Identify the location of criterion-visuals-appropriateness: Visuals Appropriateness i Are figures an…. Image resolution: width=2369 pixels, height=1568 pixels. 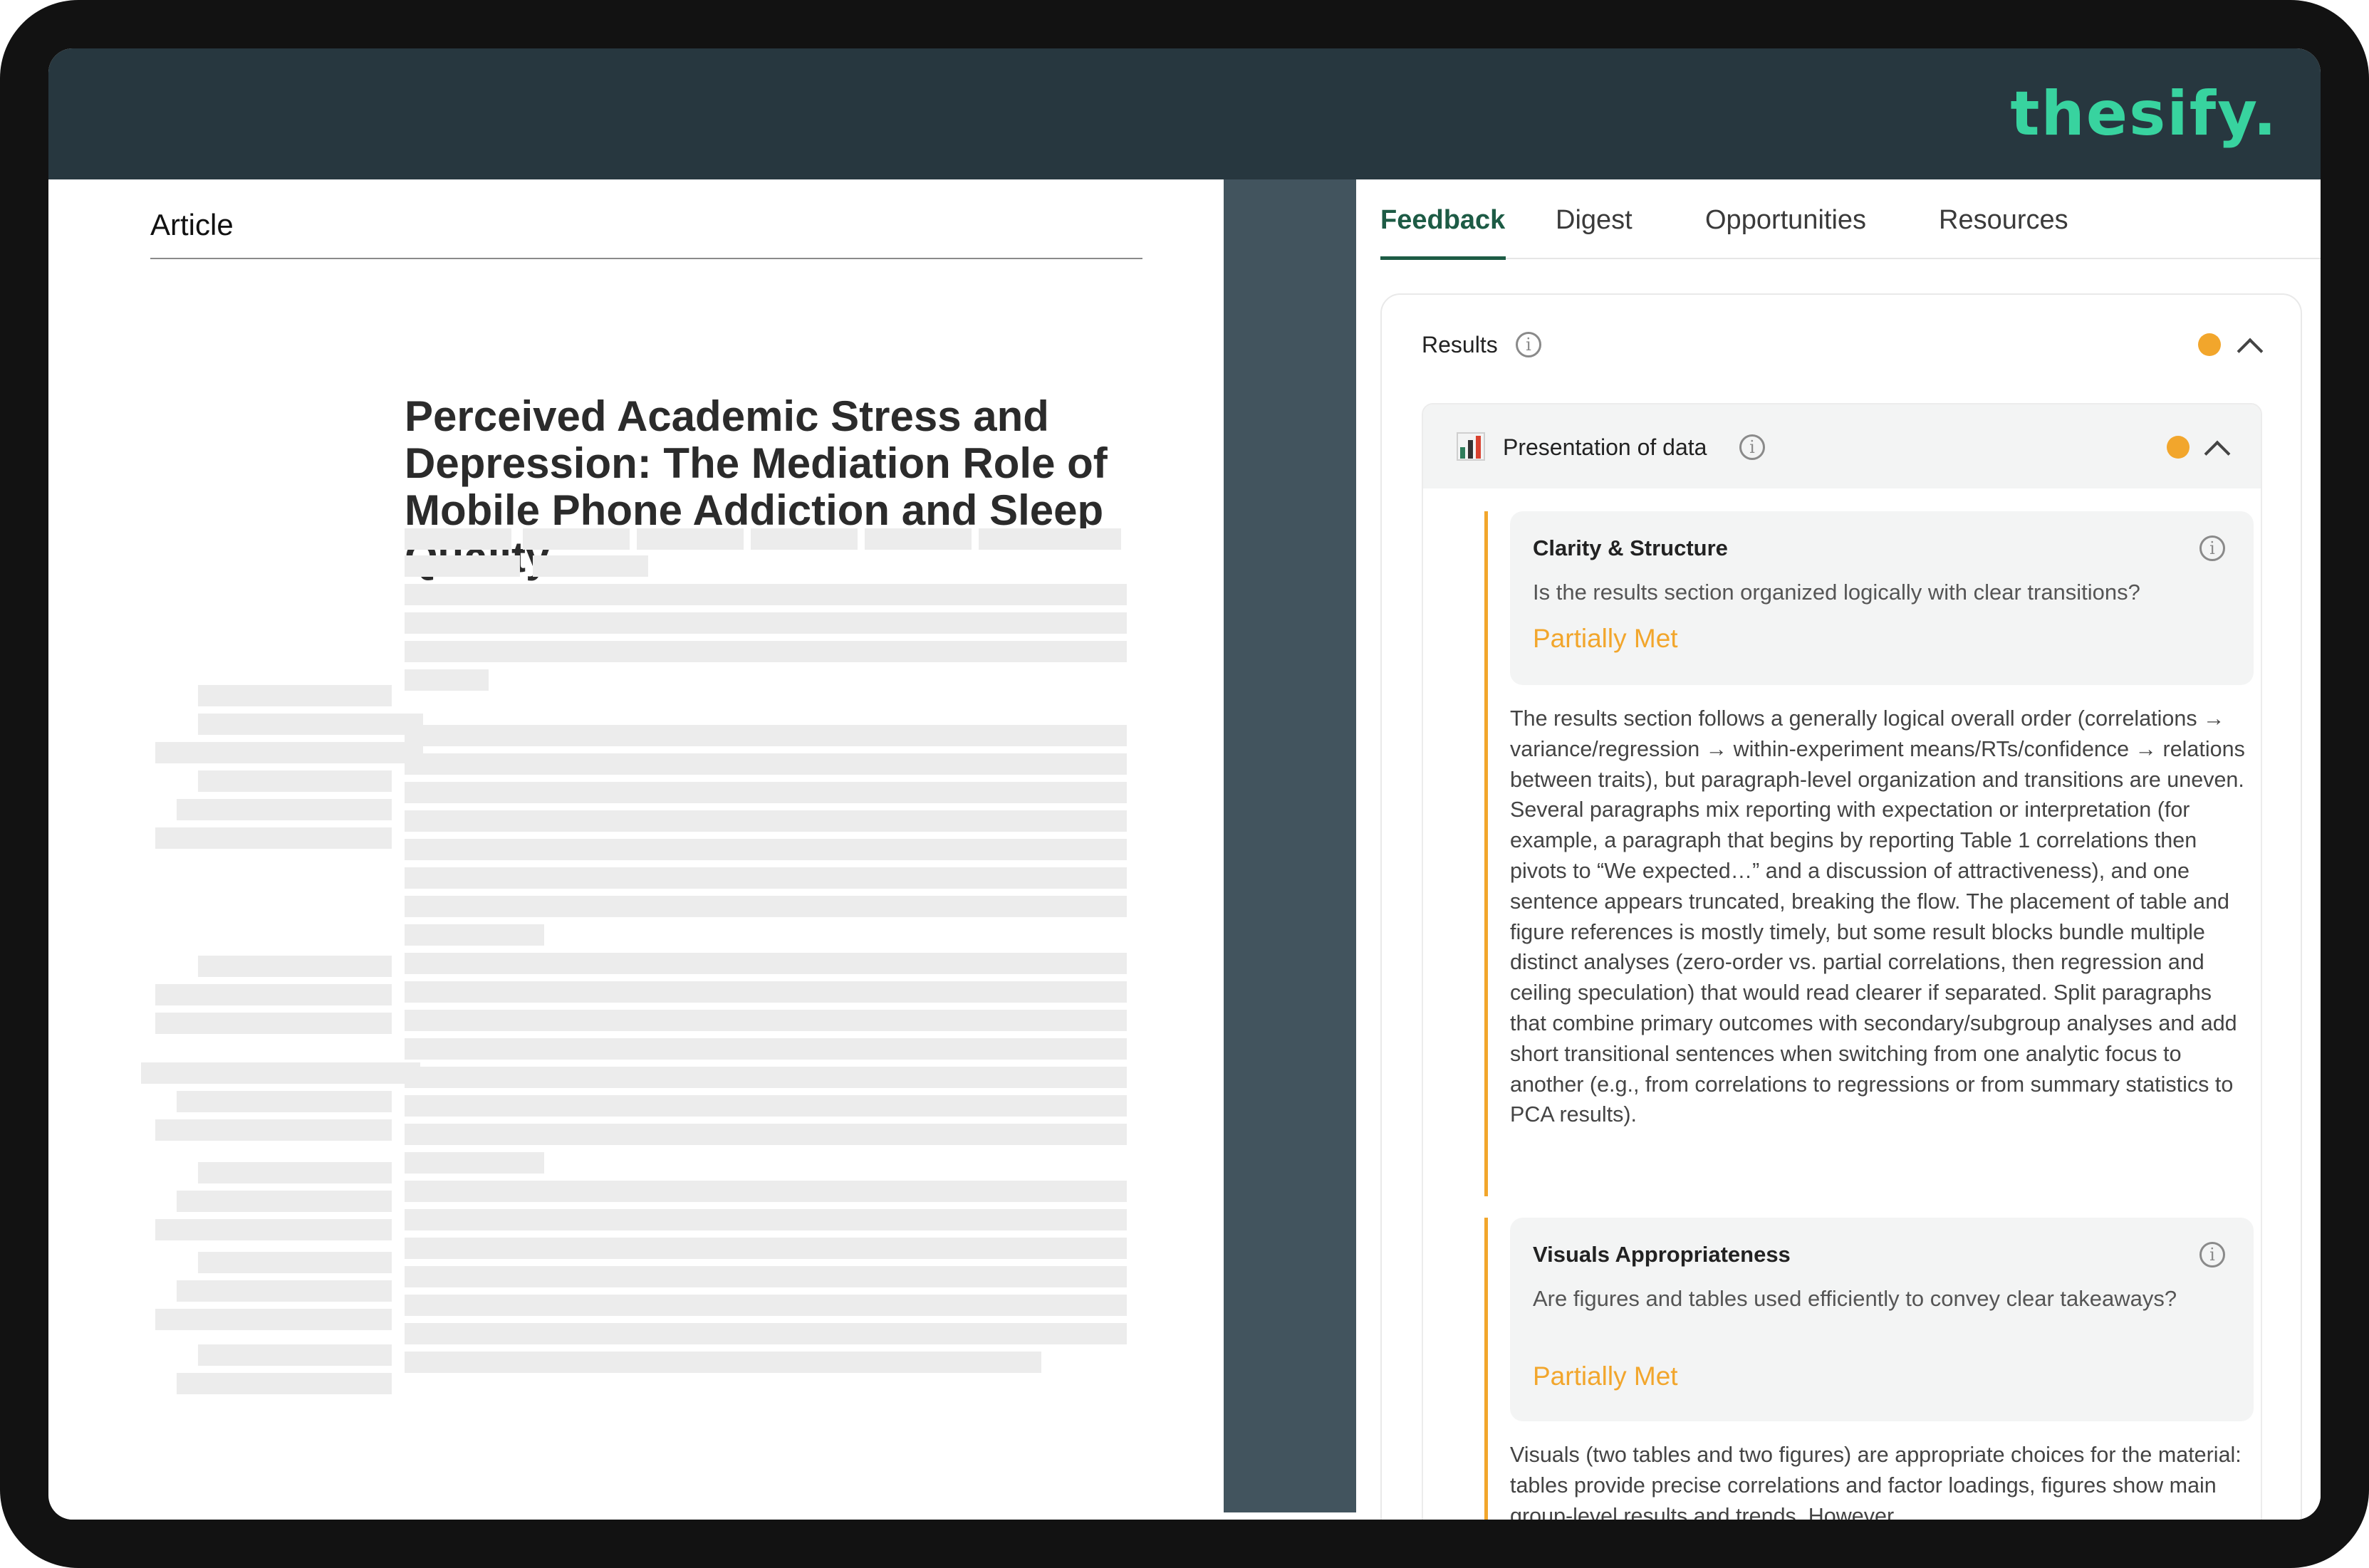
(1869, 1369).